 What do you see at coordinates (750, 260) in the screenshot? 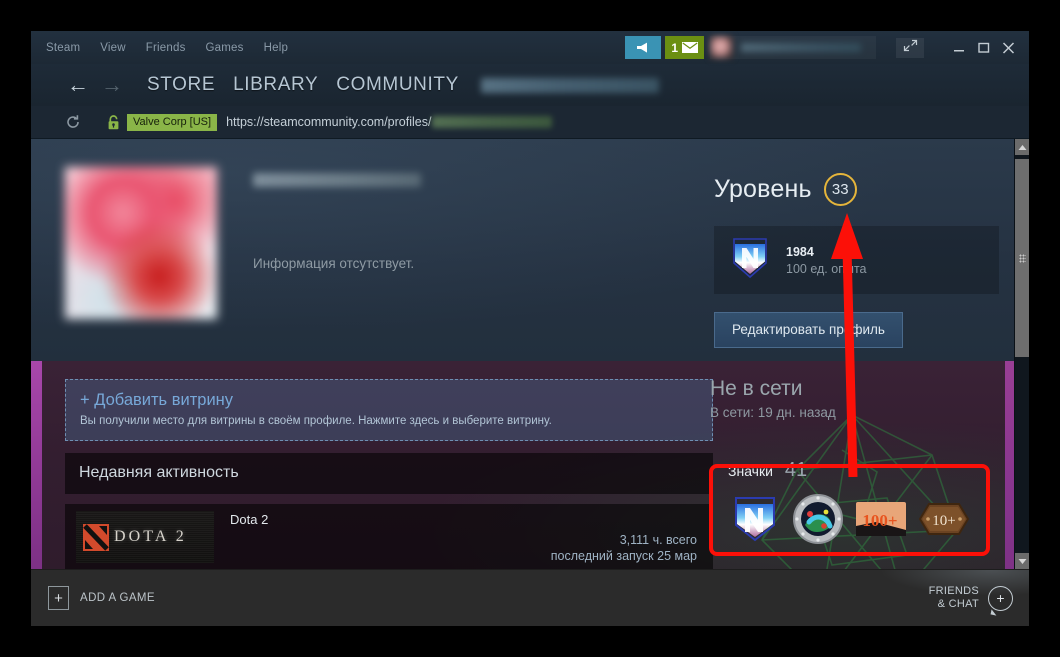
I see `badge-n-shield-icon` at bounding box center [750, 260].